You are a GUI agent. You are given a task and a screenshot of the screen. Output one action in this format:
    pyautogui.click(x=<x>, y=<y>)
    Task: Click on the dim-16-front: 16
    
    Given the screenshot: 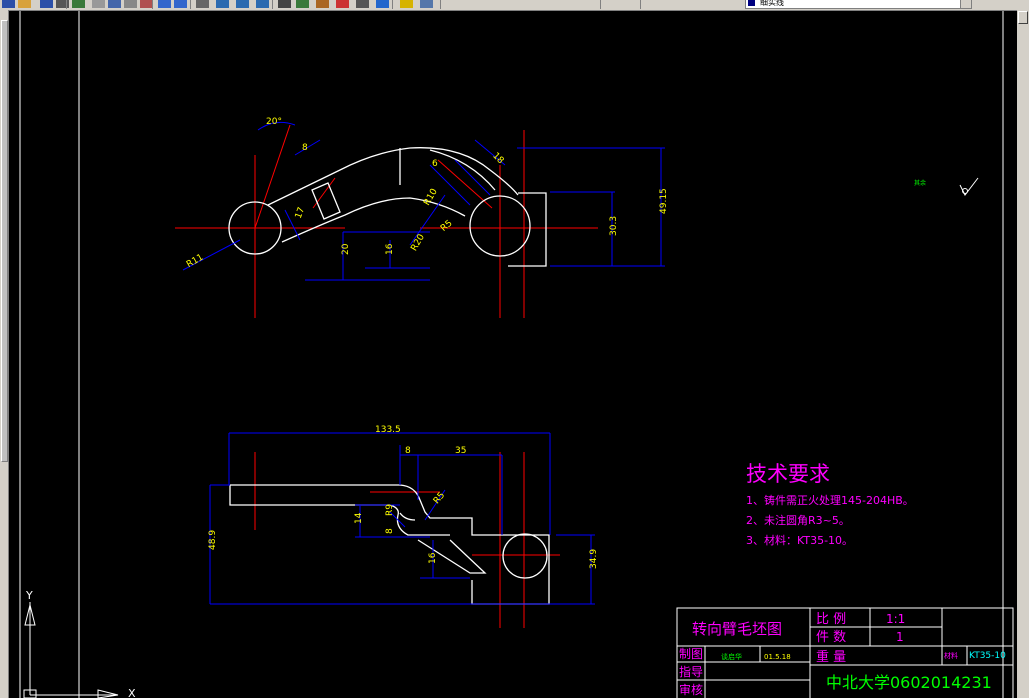 What is the action you would take?
    pyautogui.click(x=433, y=558)
    